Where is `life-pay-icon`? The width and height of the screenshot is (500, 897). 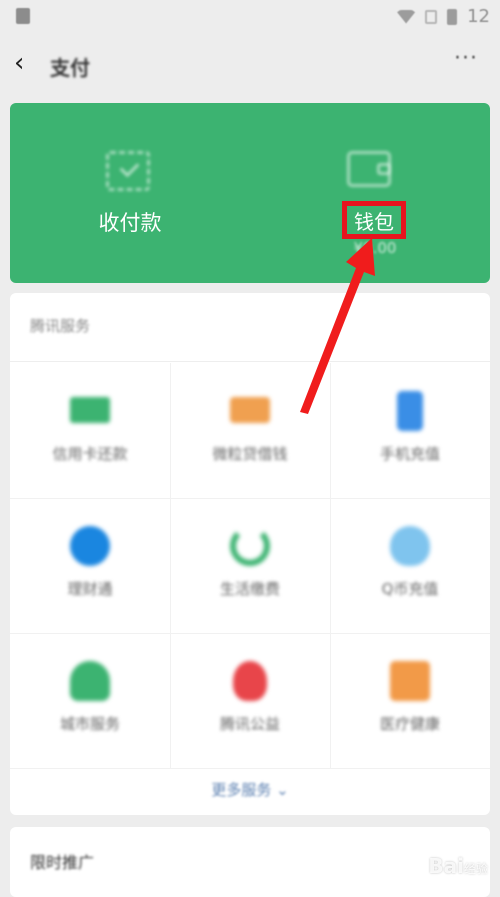 life-pay-icon is located at coordinates (250, 546).